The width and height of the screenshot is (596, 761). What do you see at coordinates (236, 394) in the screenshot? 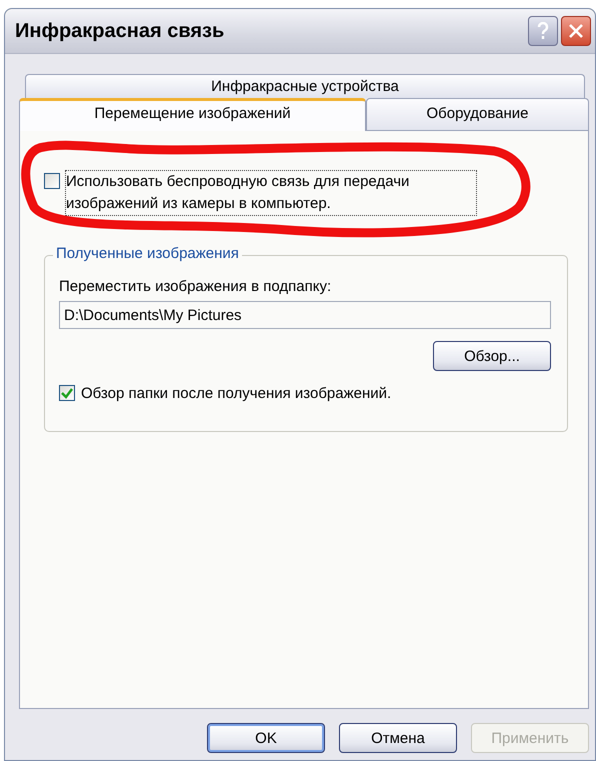
I see `checkbox-label: Обзор папки после получения изображений.` at bounding box center [236, 394].